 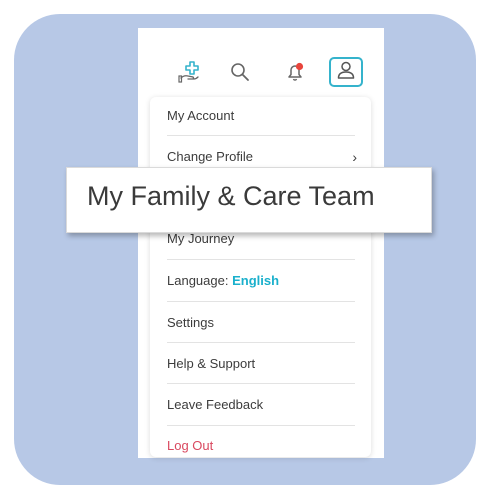 I want to click on menu-item-settings: Settings, so click(x=261, y=323).